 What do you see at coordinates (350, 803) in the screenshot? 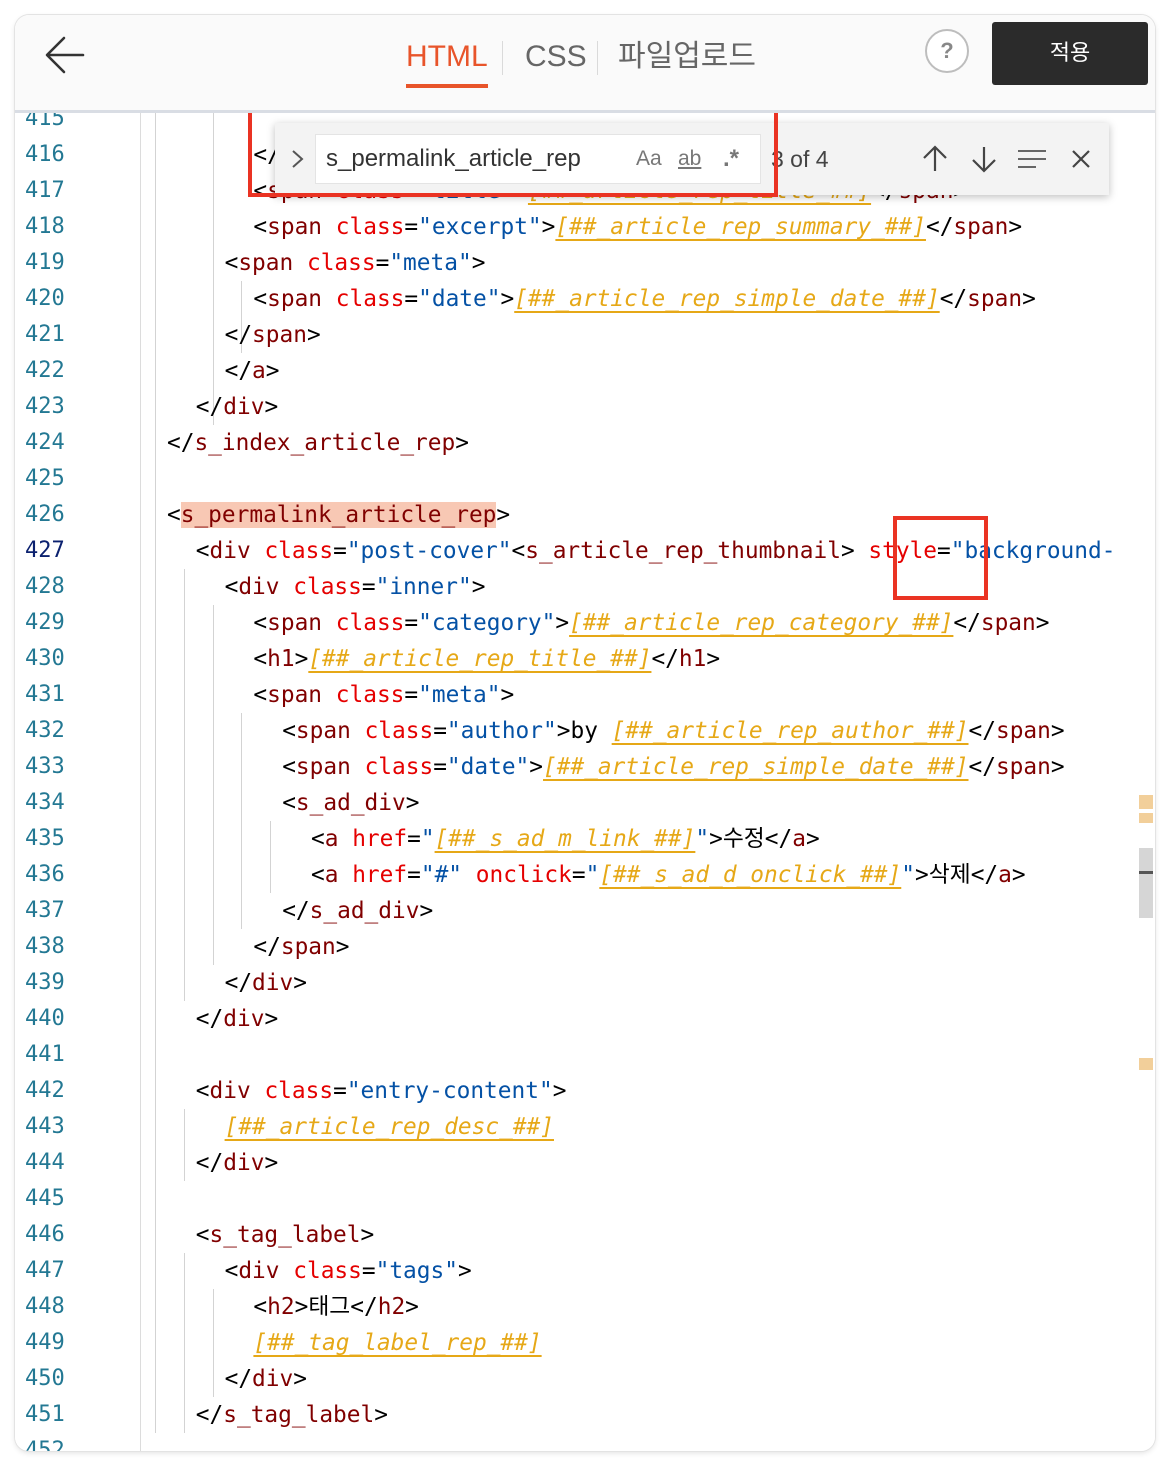
I see `code-line: <s_ad_div>` at bounding box center [350, 803].